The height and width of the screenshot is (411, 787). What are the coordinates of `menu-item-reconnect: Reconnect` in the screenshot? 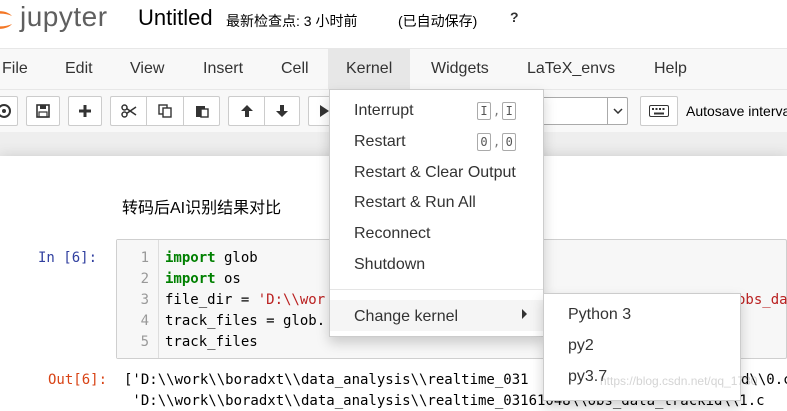 It's located at (392, 234).